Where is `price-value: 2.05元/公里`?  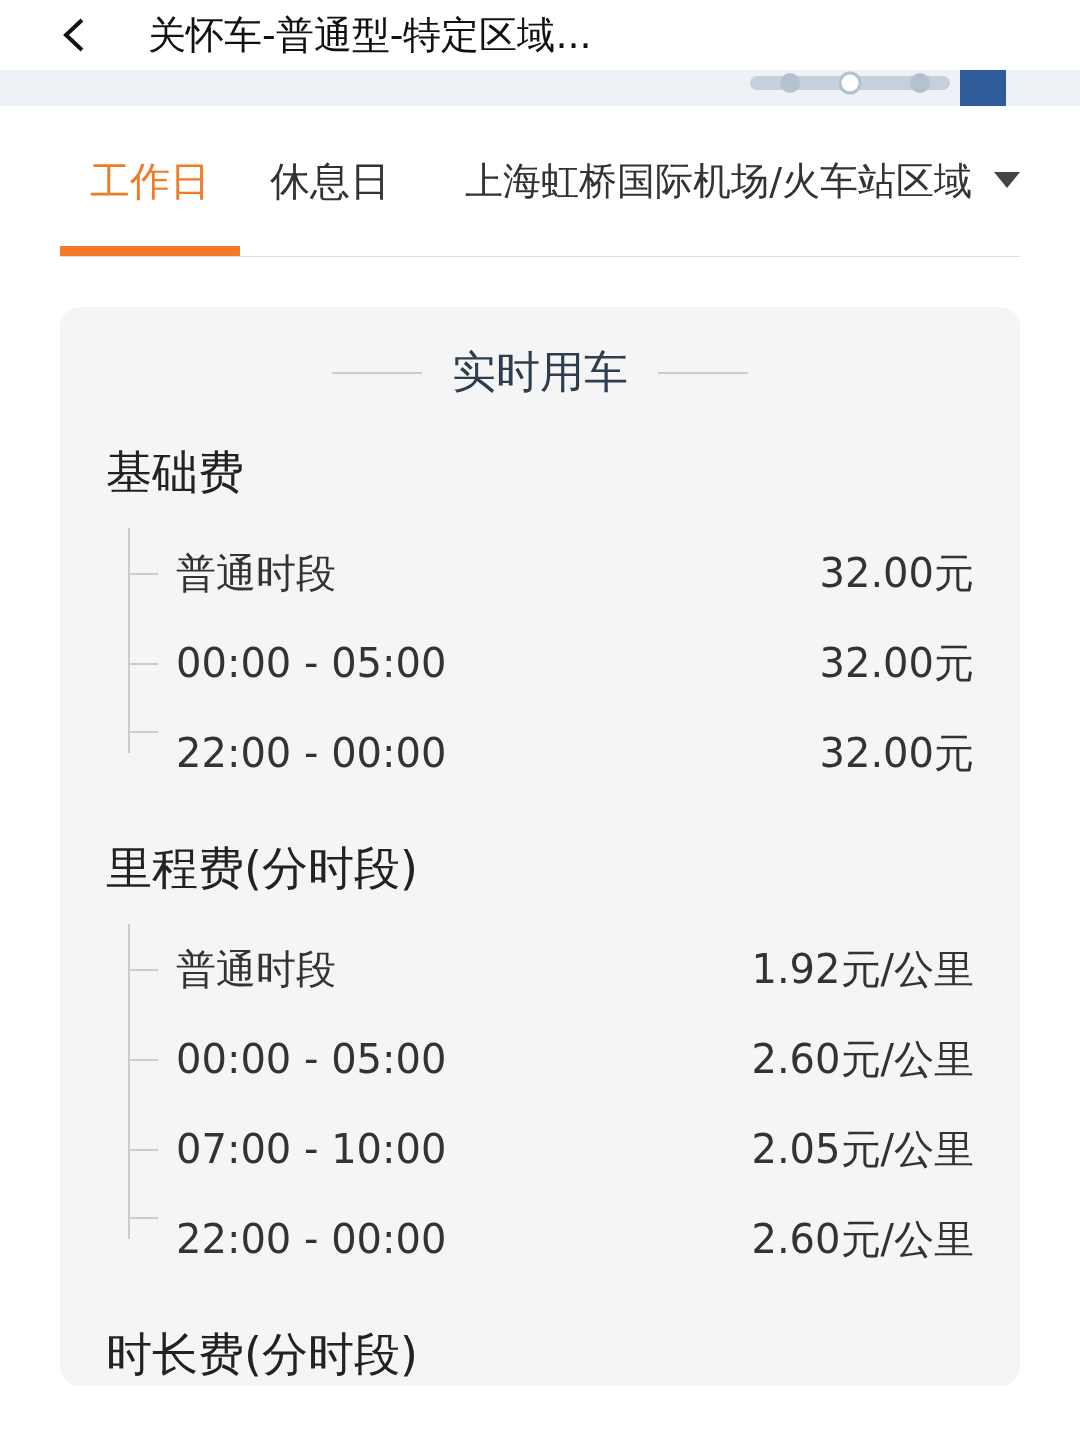 price-value: 2.05元/公里 is located at coordinates (862, 1149).